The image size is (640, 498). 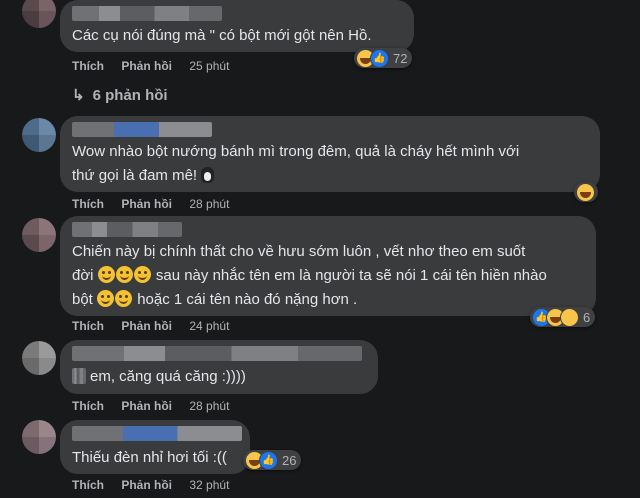 I want to click on replies-count: 6 phản hồi, so click(x=130, y=95).